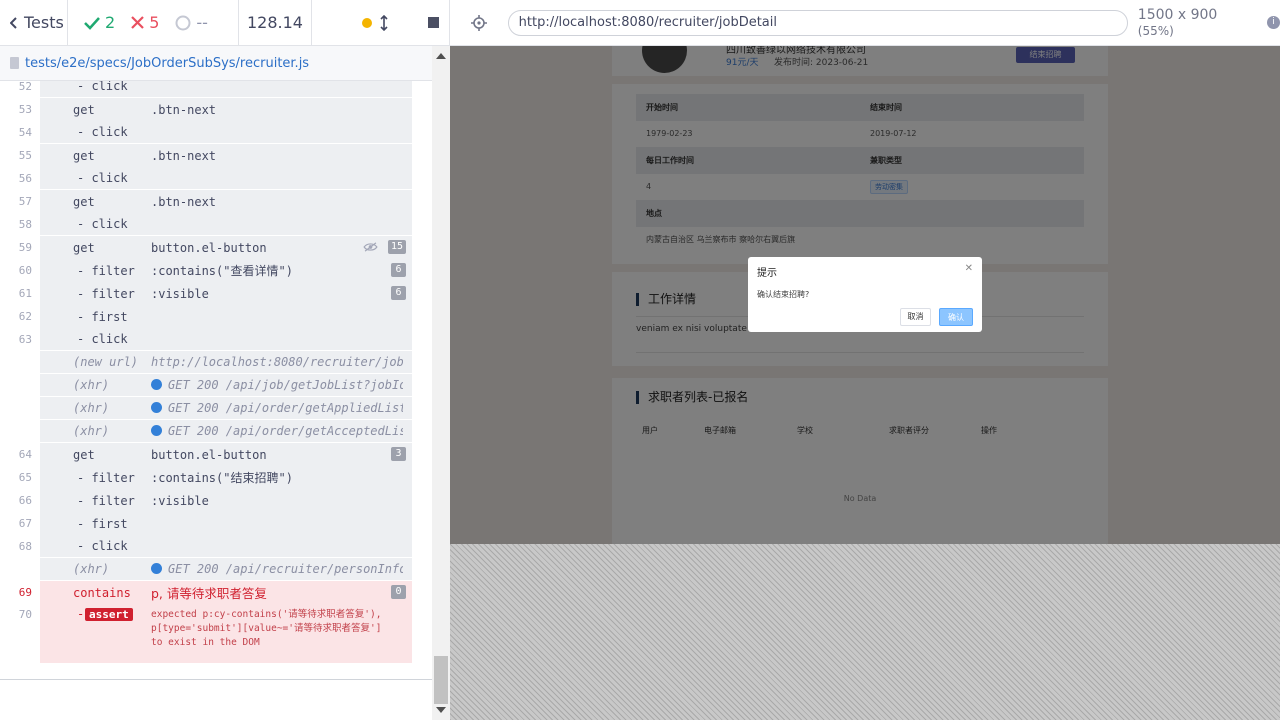 This screenshot has width=1280, height=720. What do you see at coordinates (783, 294) in the screenshot?
I see `dialog-message: 确认结束招聘?` at bounding box center [783, 294].